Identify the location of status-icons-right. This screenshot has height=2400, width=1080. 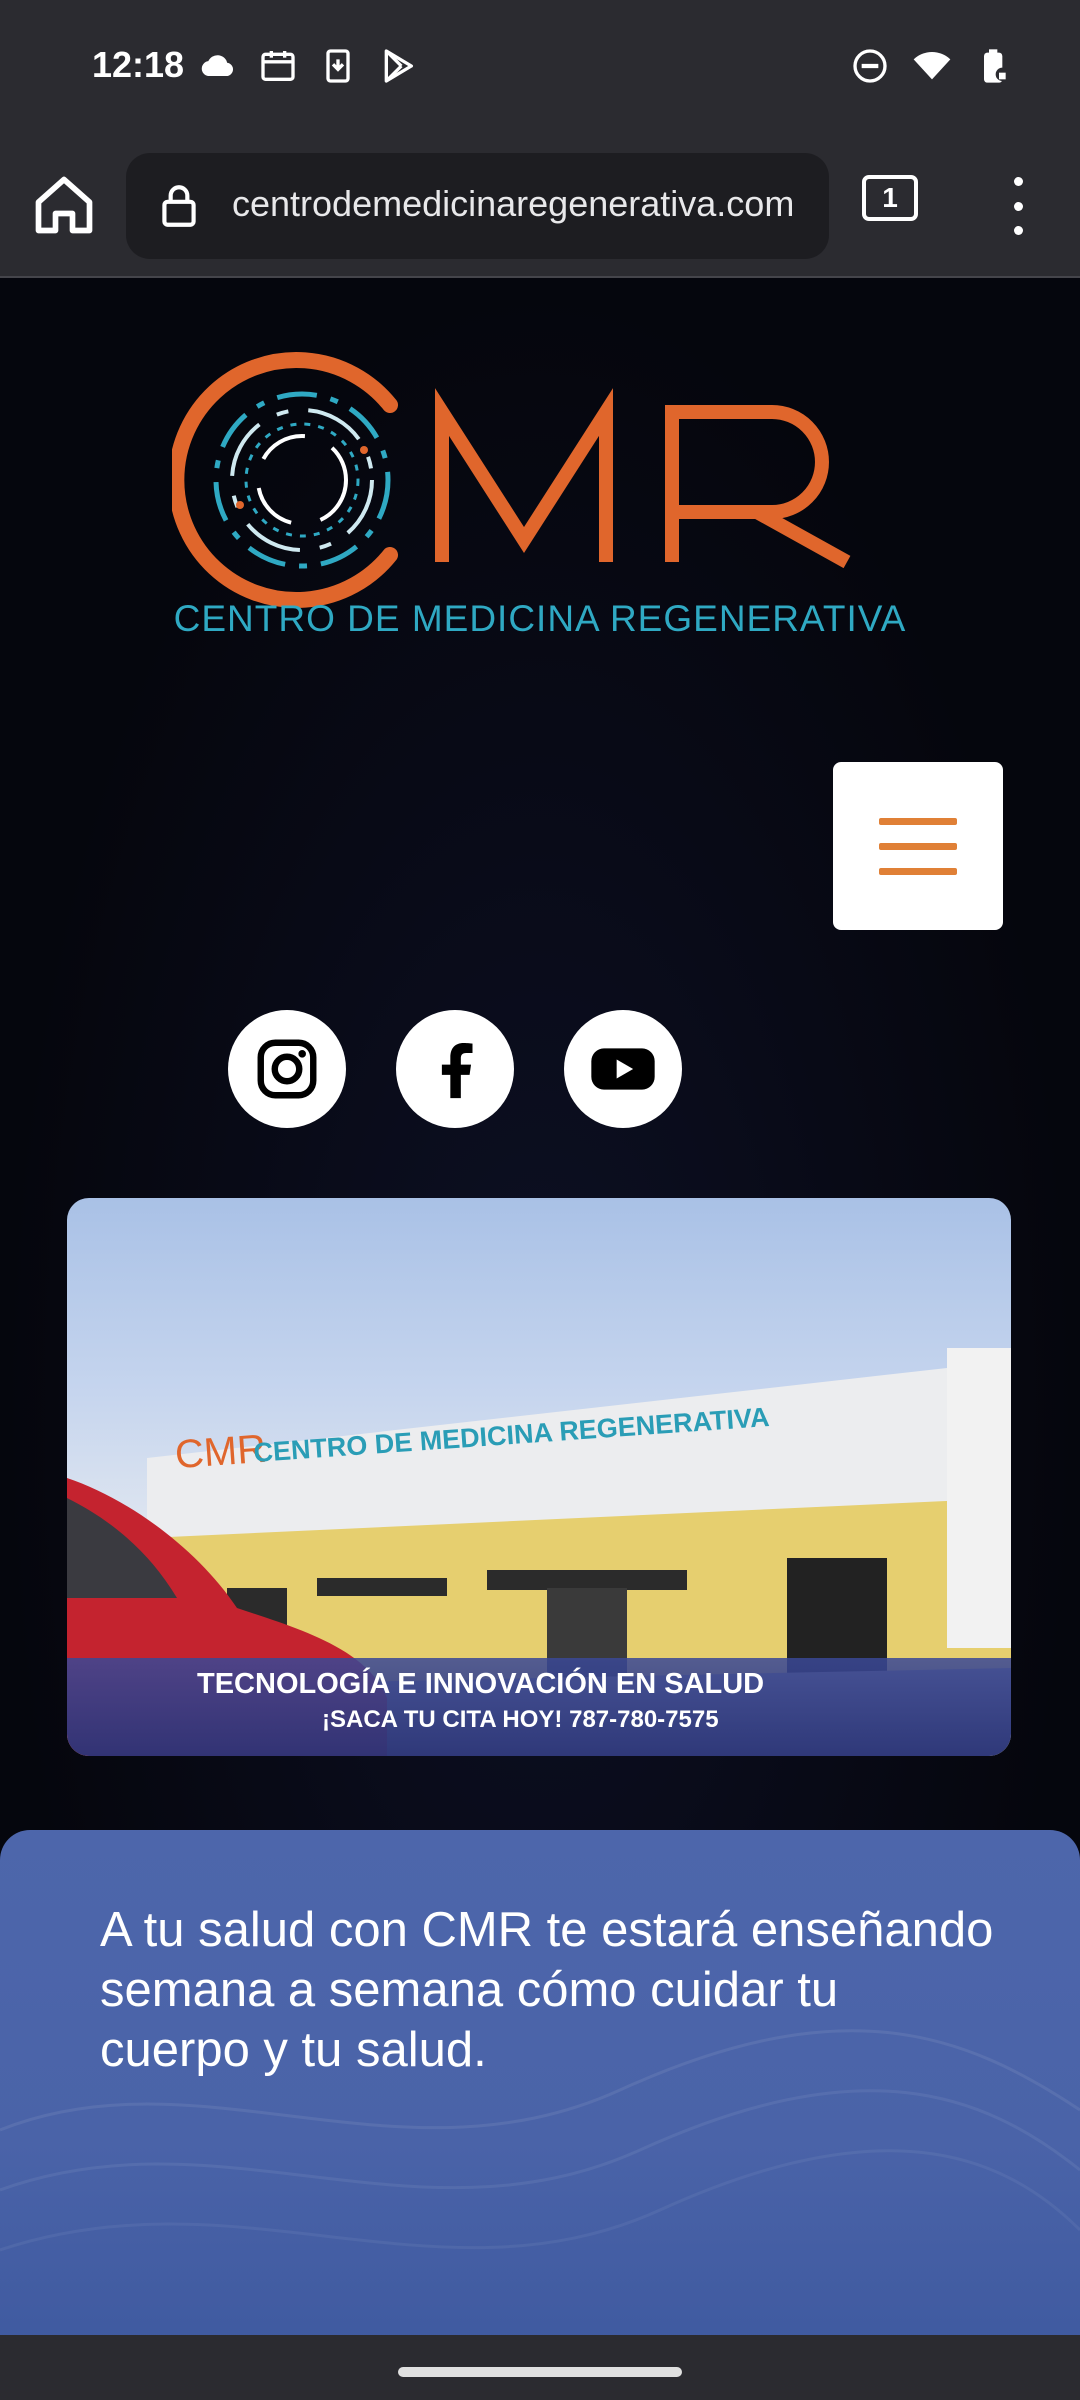
(932, 66).